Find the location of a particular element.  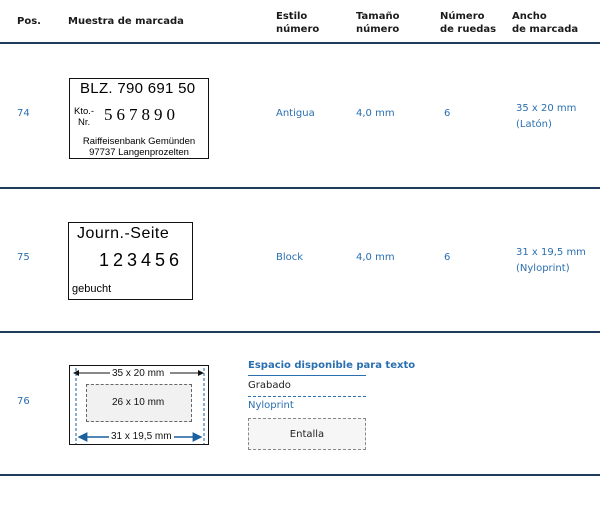

stamp-sample-75: Journ.-Seite 123456 gebucht is located at coordinates (130, 261).